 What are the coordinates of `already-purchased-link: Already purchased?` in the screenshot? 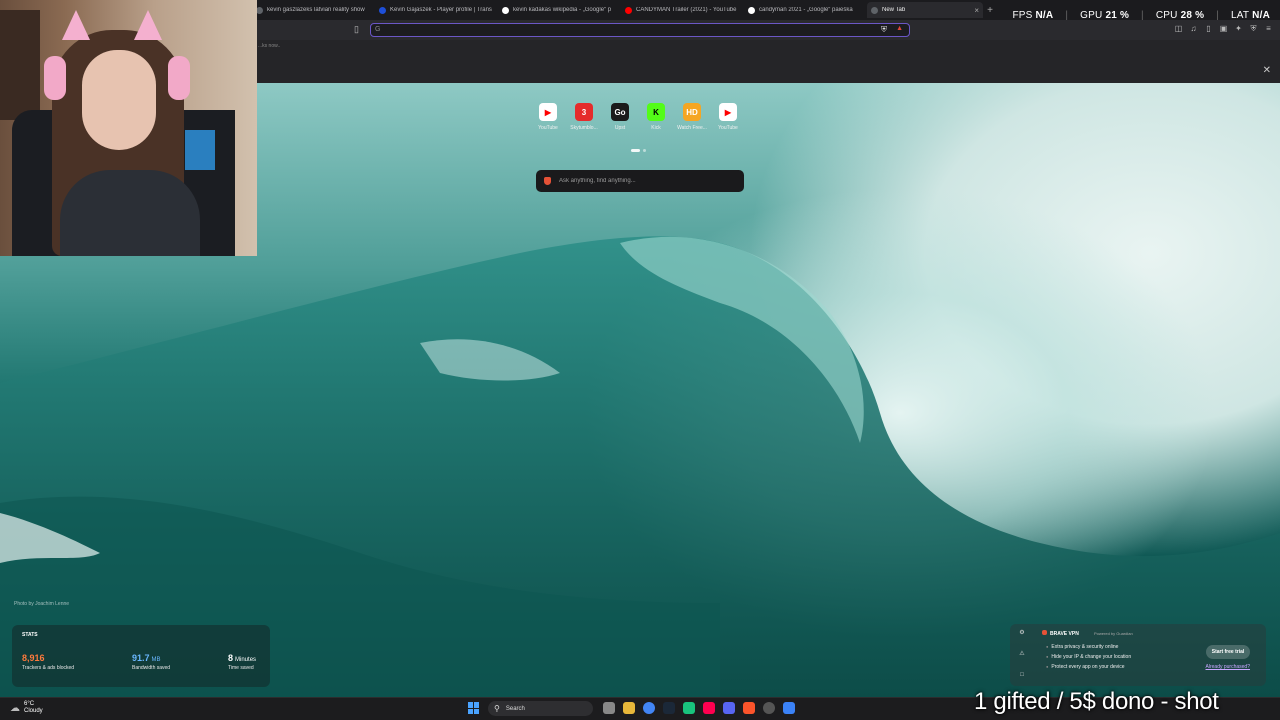 It's located at (1228, 667).